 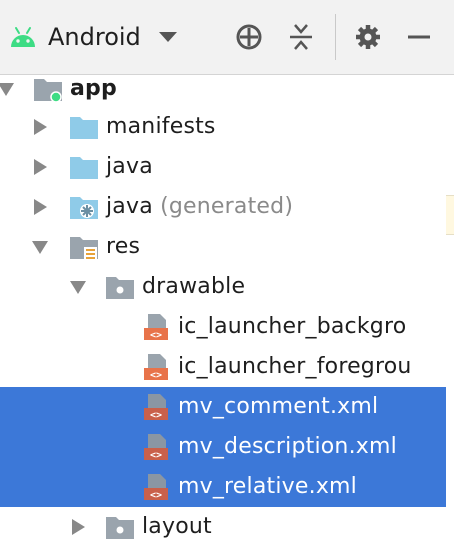 What do you see at coordinates (450, 215) in the screenshot?
I see `editor-edge` at bounding box center [450, 215].